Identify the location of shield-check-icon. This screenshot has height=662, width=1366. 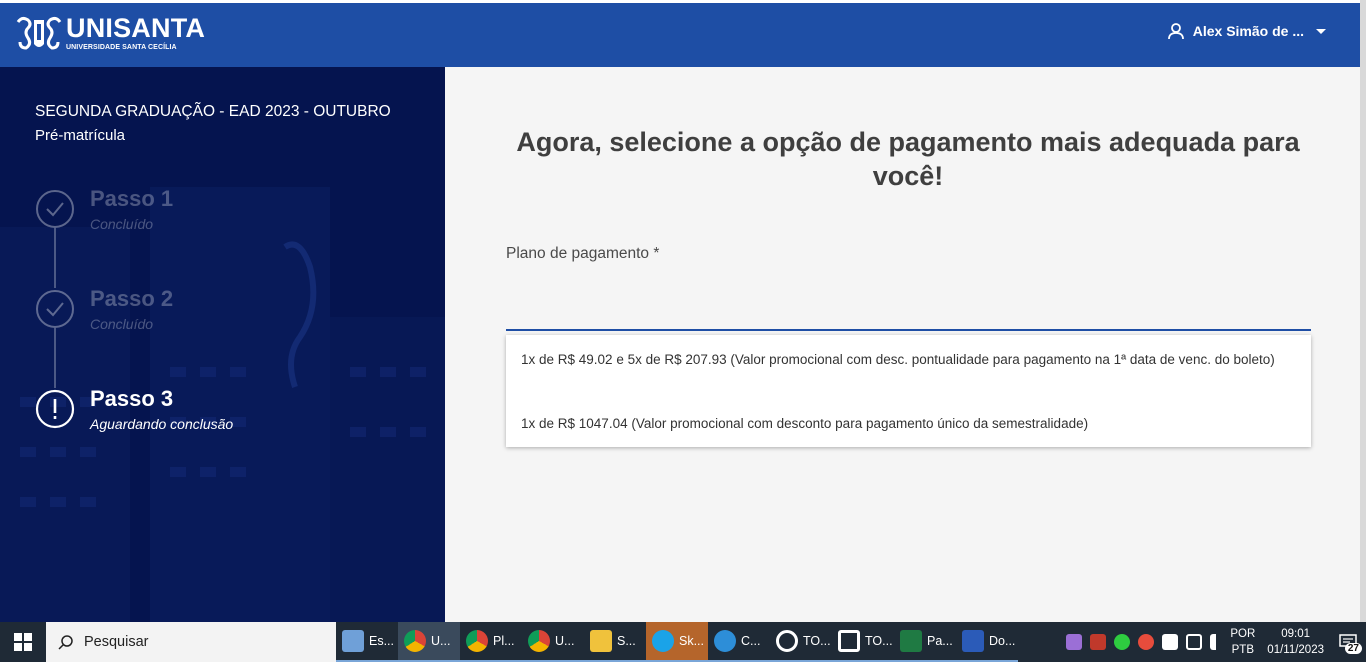
(1122, 642).